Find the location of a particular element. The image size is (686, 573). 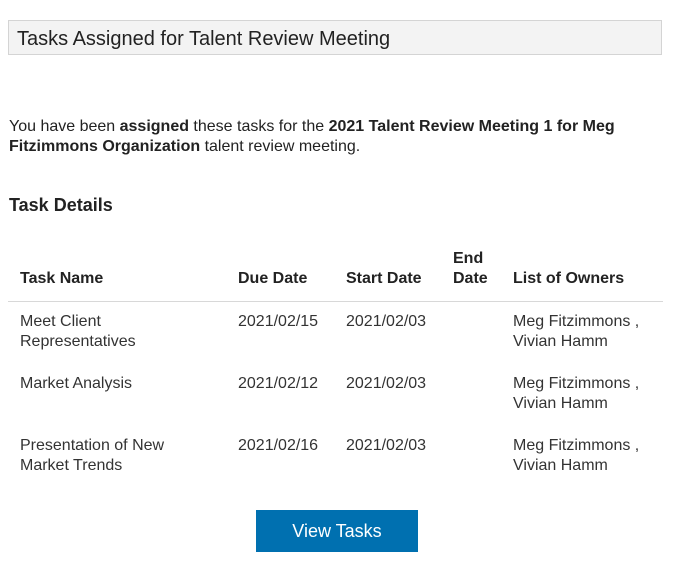

page-header: Tasks Assigned for Talent Review Meeting is located at coordinates (335, 37).